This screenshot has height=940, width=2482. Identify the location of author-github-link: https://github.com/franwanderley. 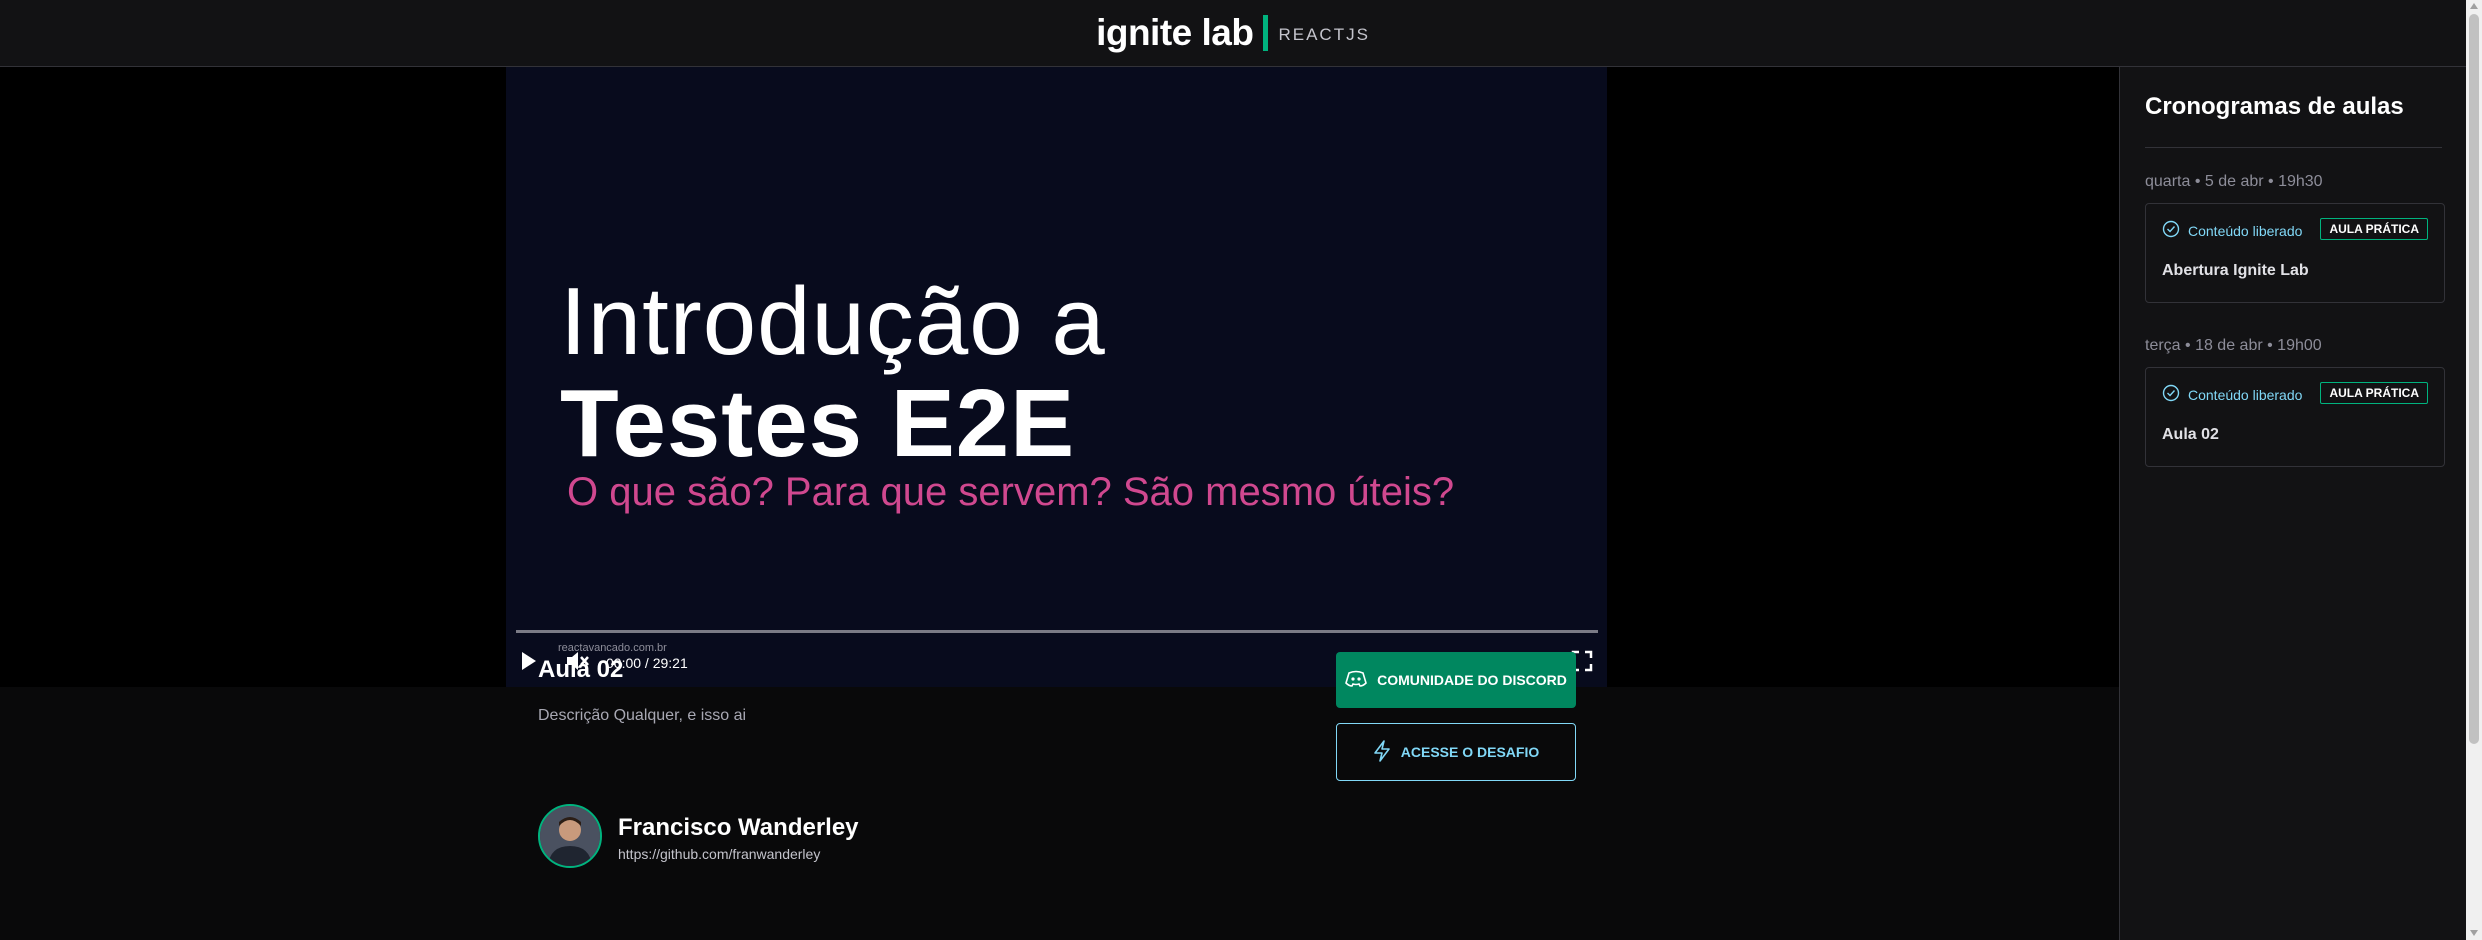
(719, 854).